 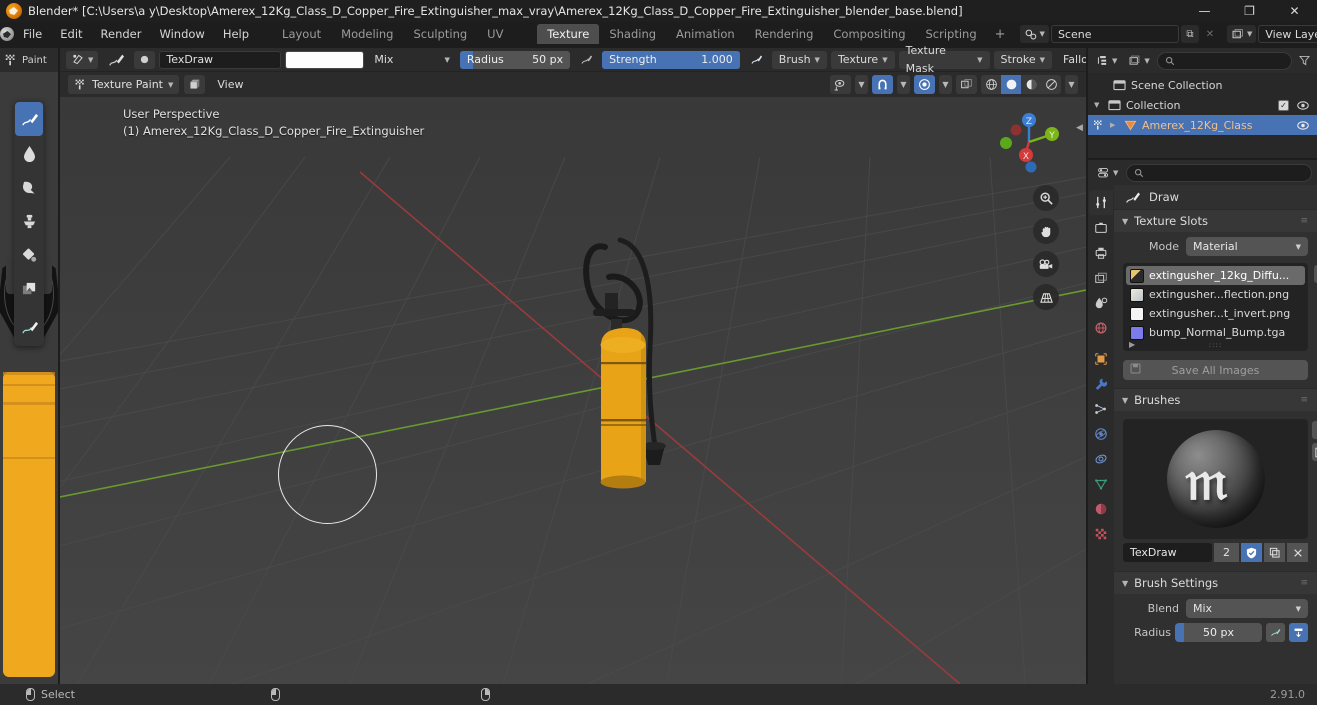 I want to click on maximize-button: ❐, so click(x=1249, y=11).